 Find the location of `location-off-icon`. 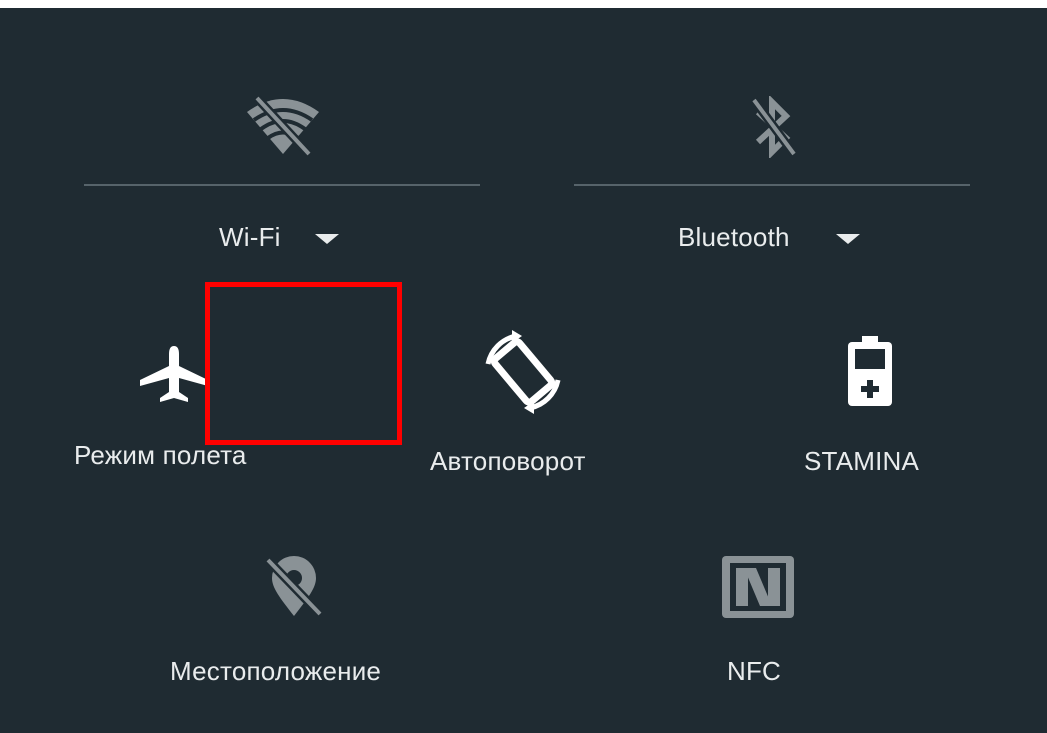

location-off-icon is located at coordinates (294, 588).